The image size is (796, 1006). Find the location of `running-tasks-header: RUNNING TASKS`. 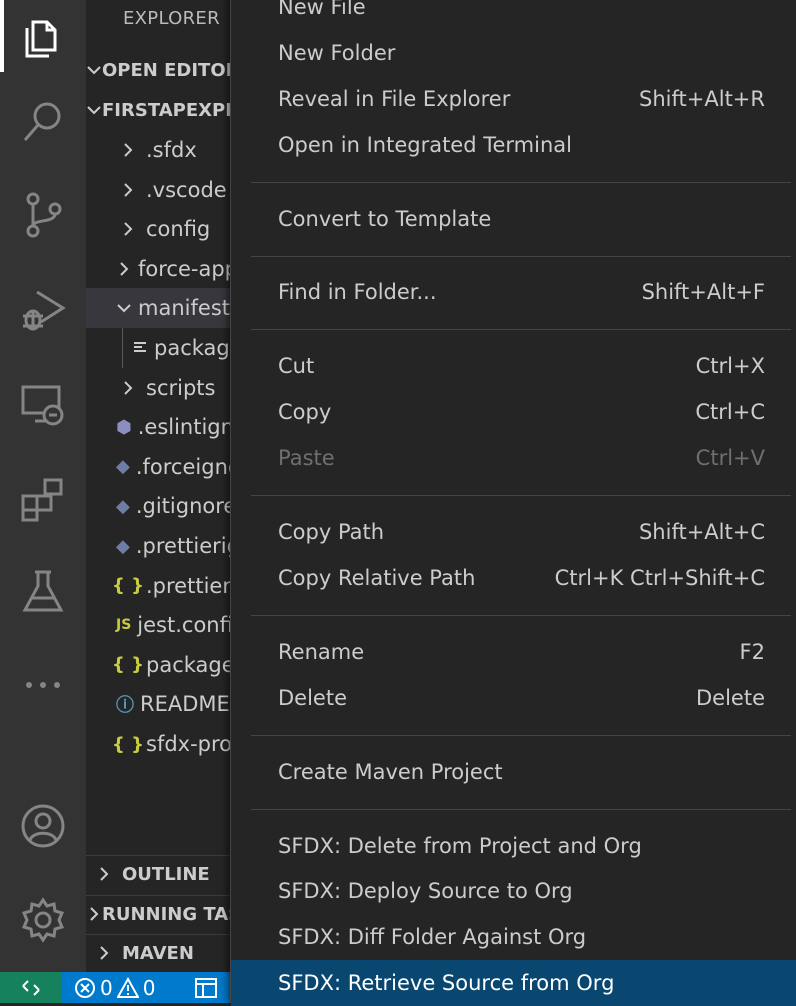

running-tasks-header: RUNNING TASKS is located at coordinates (158, 914).